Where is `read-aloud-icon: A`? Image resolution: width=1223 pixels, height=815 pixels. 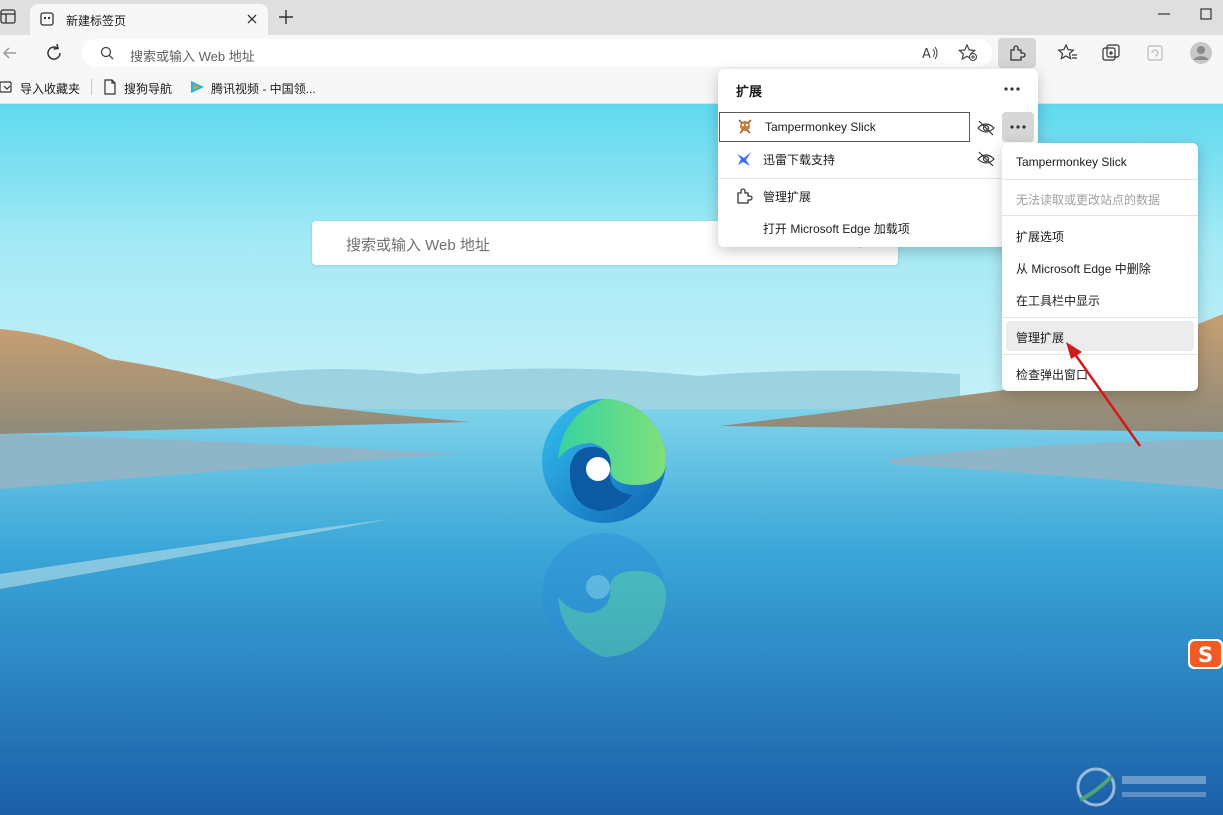 read-aloud-icon: A is located at coordinates (931, 53).